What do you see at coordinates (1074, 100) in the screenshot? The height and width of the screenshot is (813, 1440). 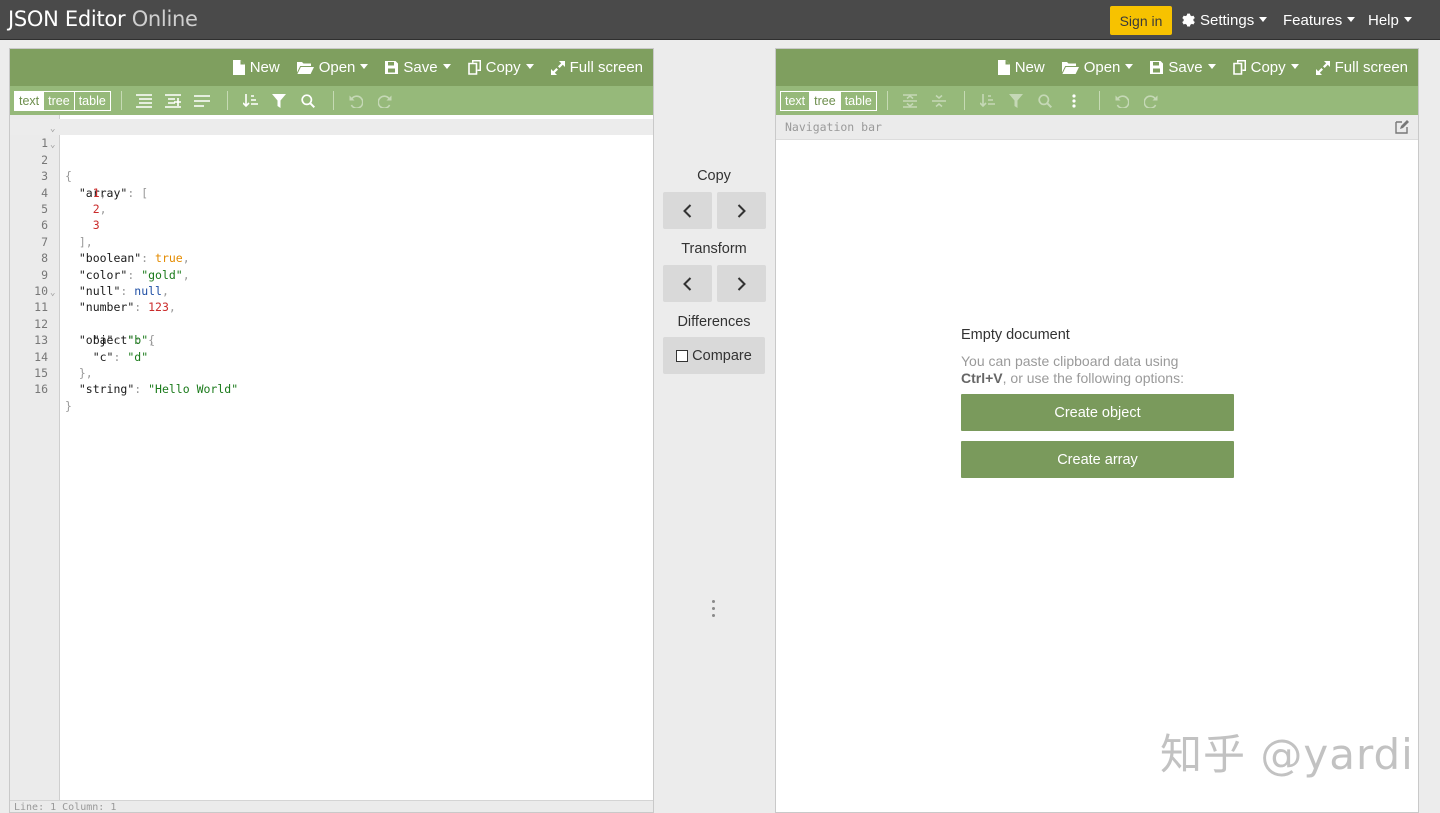 I see `more-options-button` at bounding box center [1074, 100].